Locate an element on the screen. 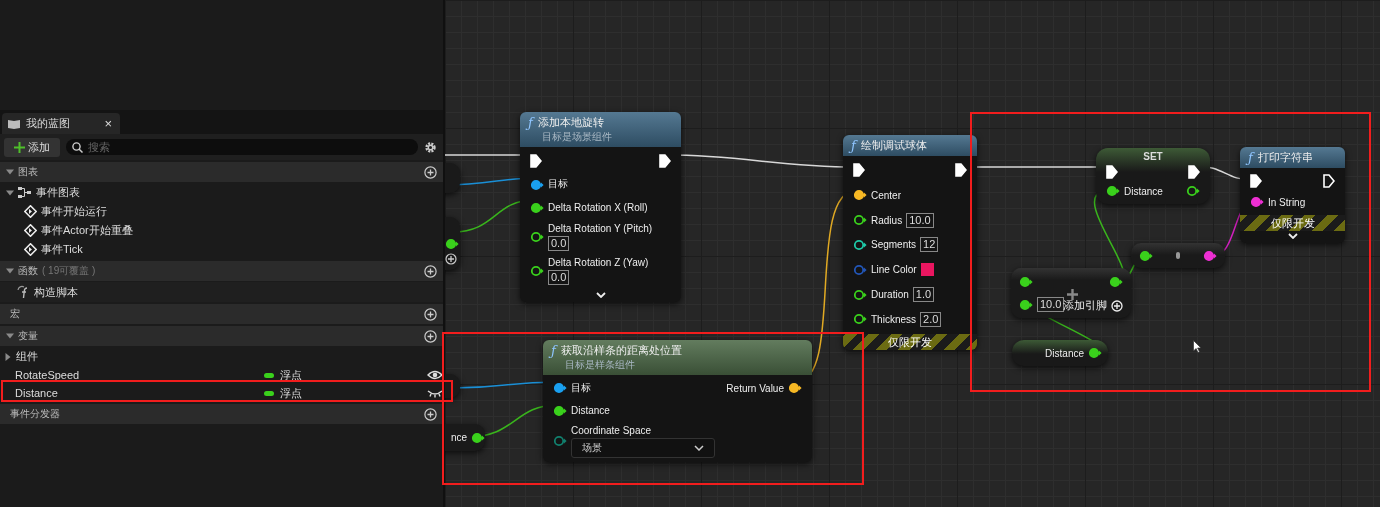 This screenshot has width=1380, height=507. search-icon is located at coordinates (77, 147).